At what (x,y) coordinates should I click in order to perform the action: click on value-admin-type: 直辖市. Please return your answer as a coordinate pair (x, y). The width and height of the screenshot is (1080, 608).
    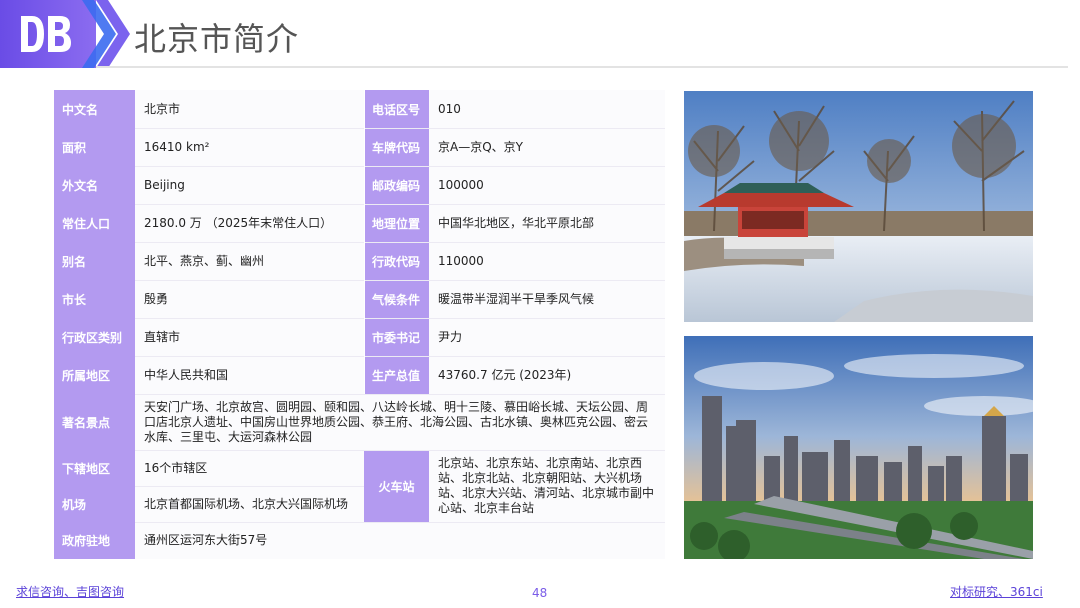
    Looking at the image, I should click on (162, 336).